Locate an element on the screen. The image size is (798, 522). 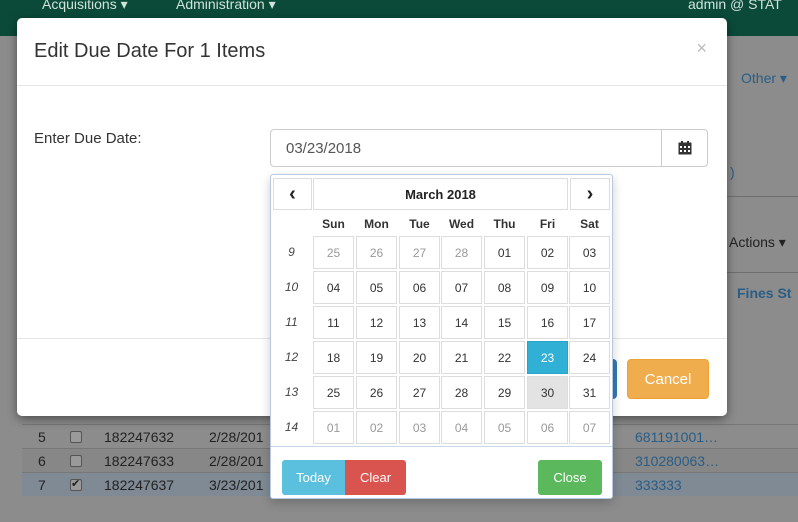
chevron-right-icon: › is located at coordinates (590, 194).